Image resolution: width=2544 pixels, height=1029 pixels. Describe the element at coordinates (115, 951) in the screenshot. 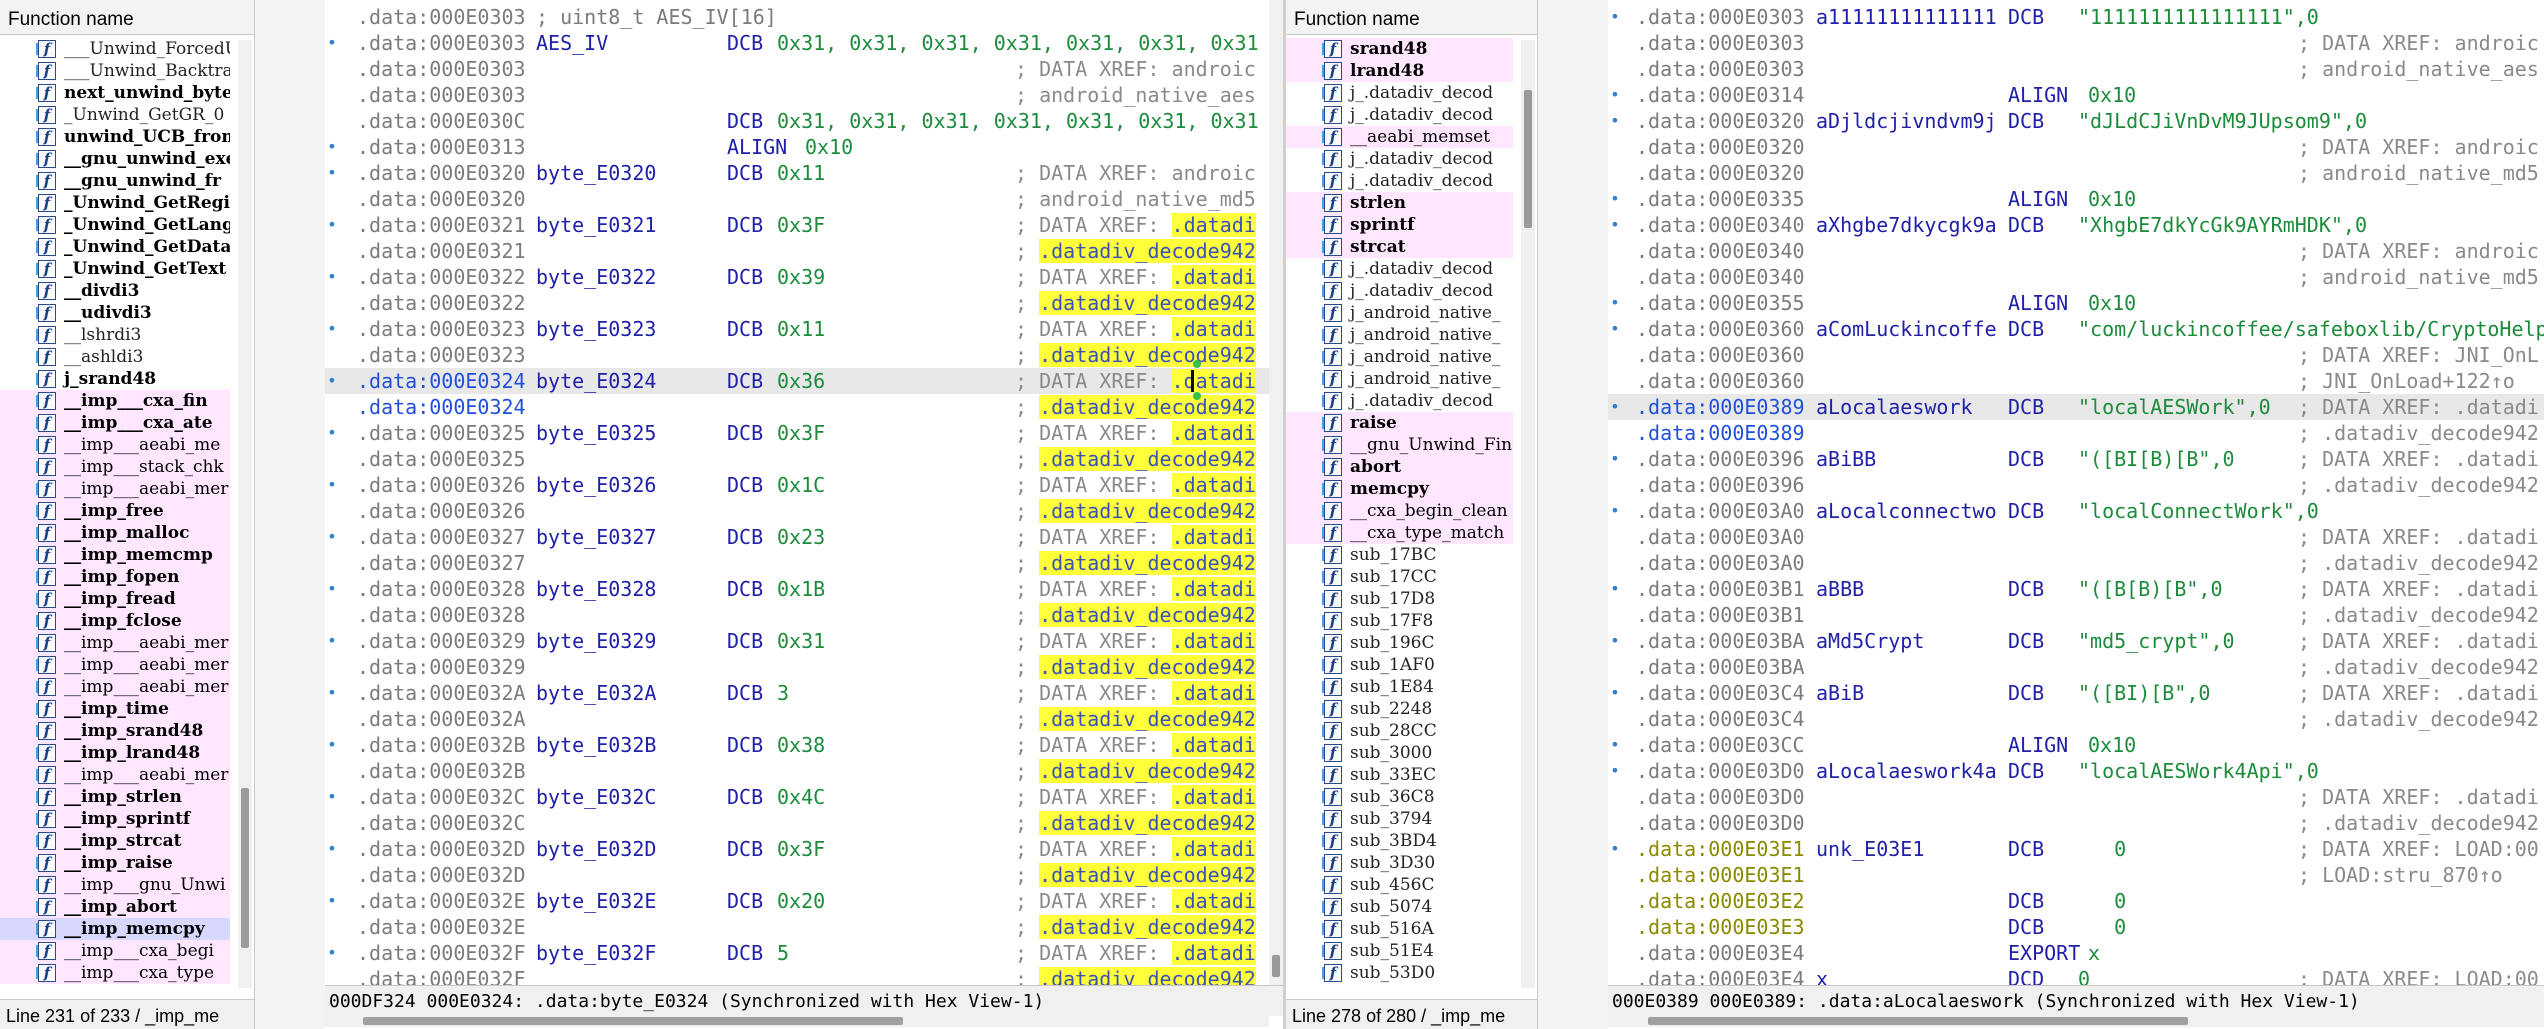

I see `function-list-item: f __imp___cxa_begi` at that location.